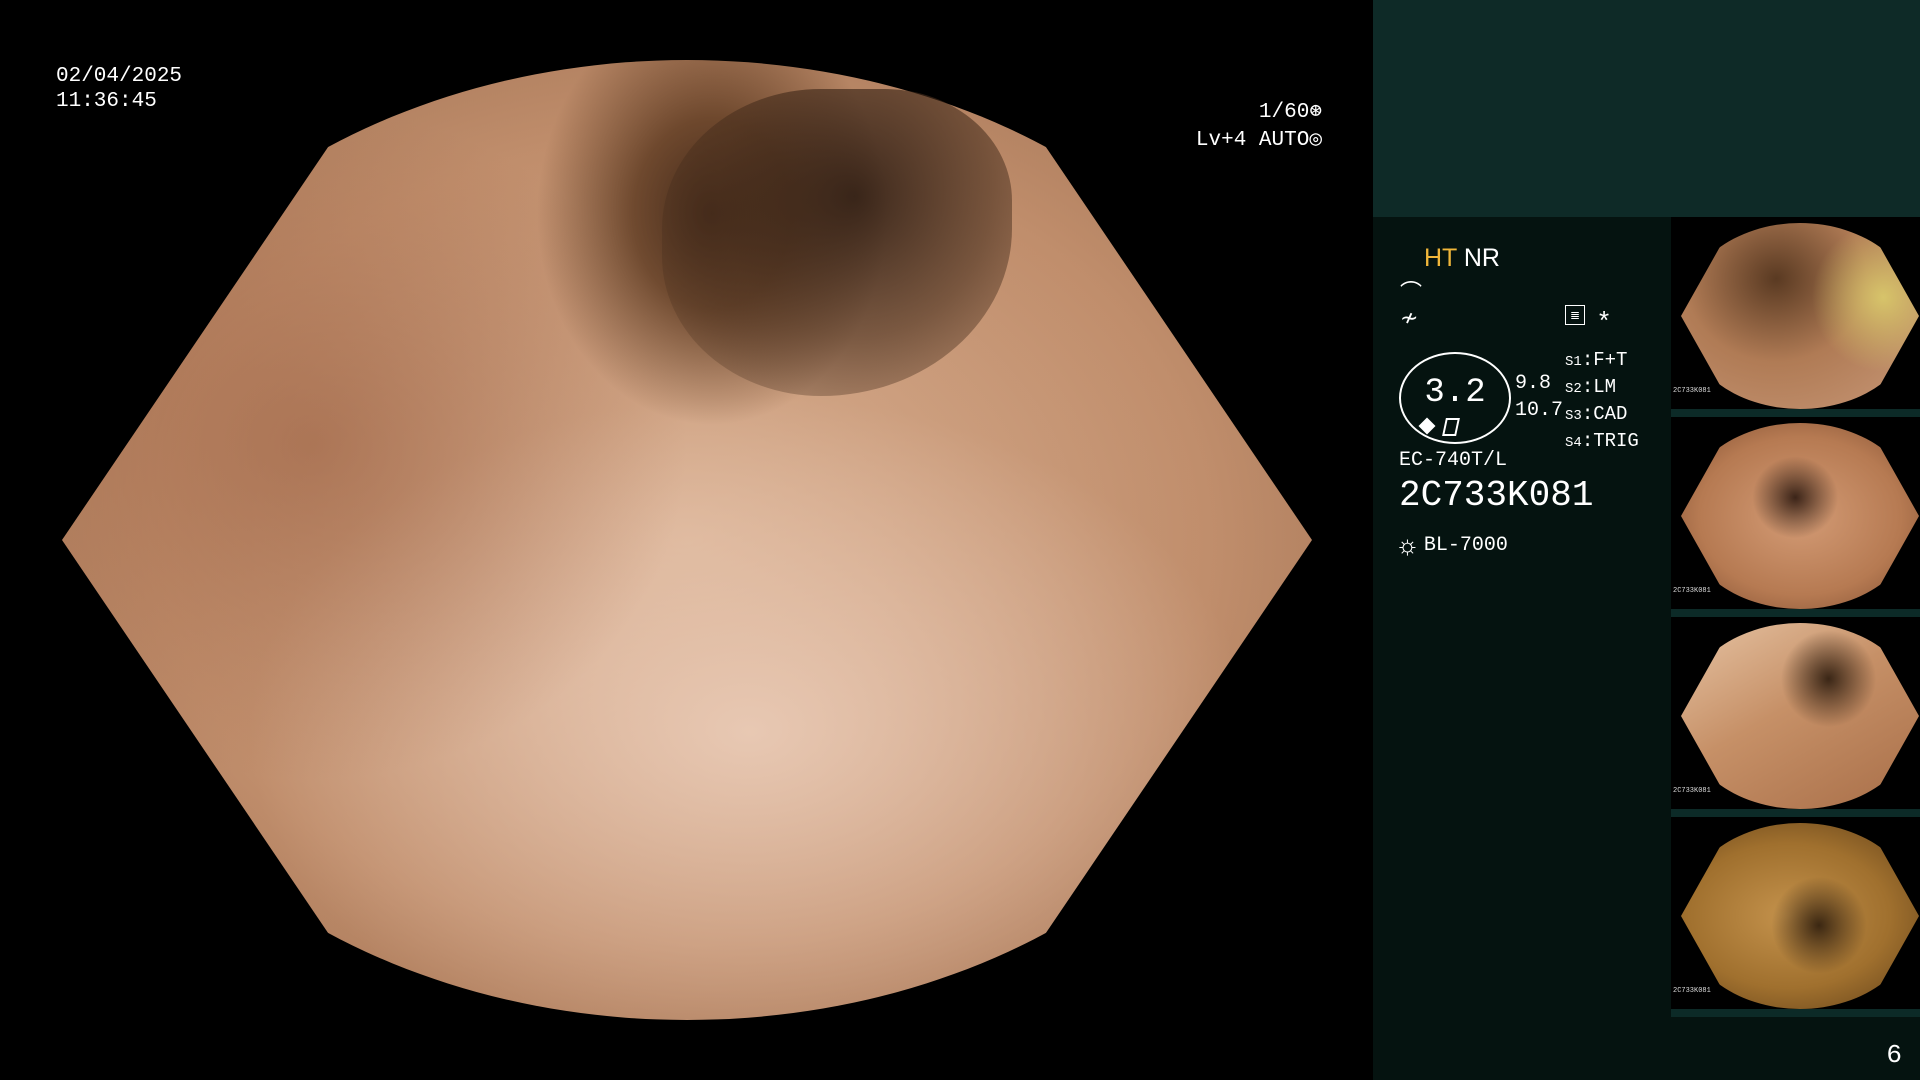 The image size is (1920, 1080). I want to click on mode-row: S2:LM, so click(1591, 387).